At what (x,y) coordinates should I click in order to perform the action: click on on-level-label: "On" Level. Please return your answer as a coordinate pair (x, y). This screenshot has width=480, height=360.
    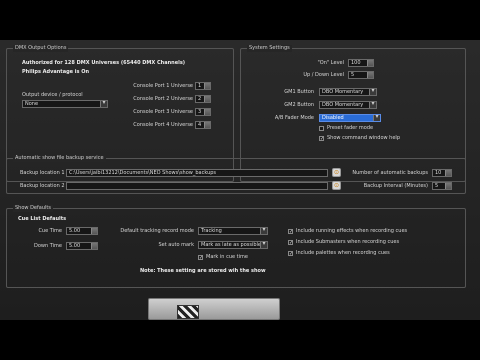
    Looking at the image, I should click on (331, 63).